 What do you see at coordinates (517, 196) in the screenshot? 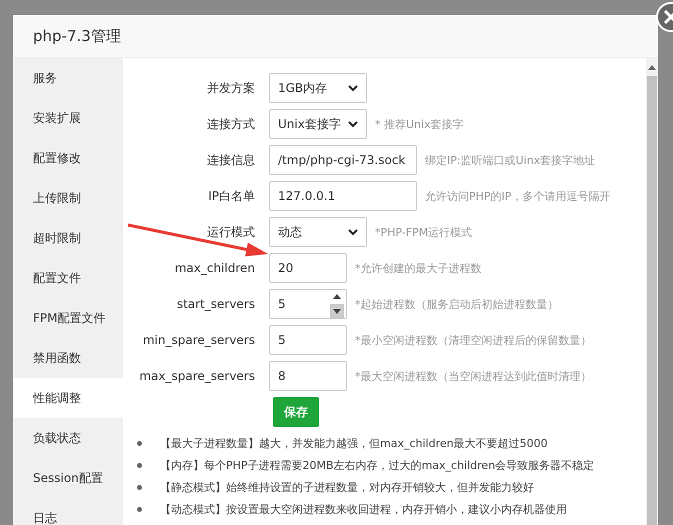
I see `field-hint: 允许访问PHP的IP，多个请用逗号隔开` at bounding box center [517, 196].